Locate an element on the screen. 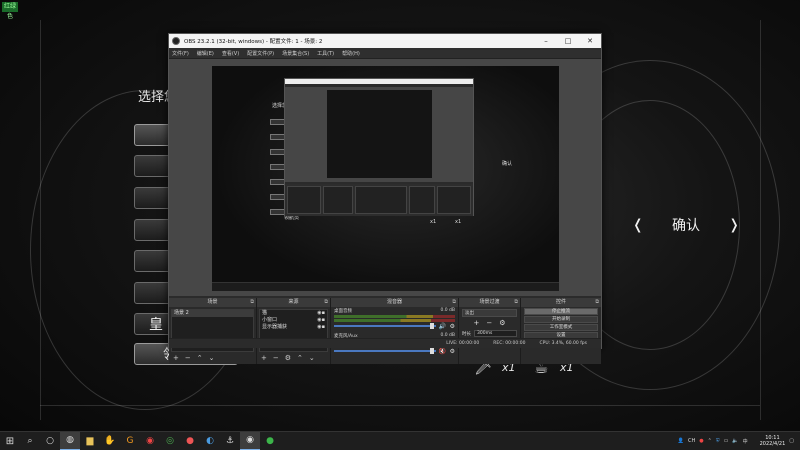 The image size is (800, 450). scenes-dock: 场景 ⧉ 场景 2 + − ⌃ ⌄ is located at coordinates (213, 331).